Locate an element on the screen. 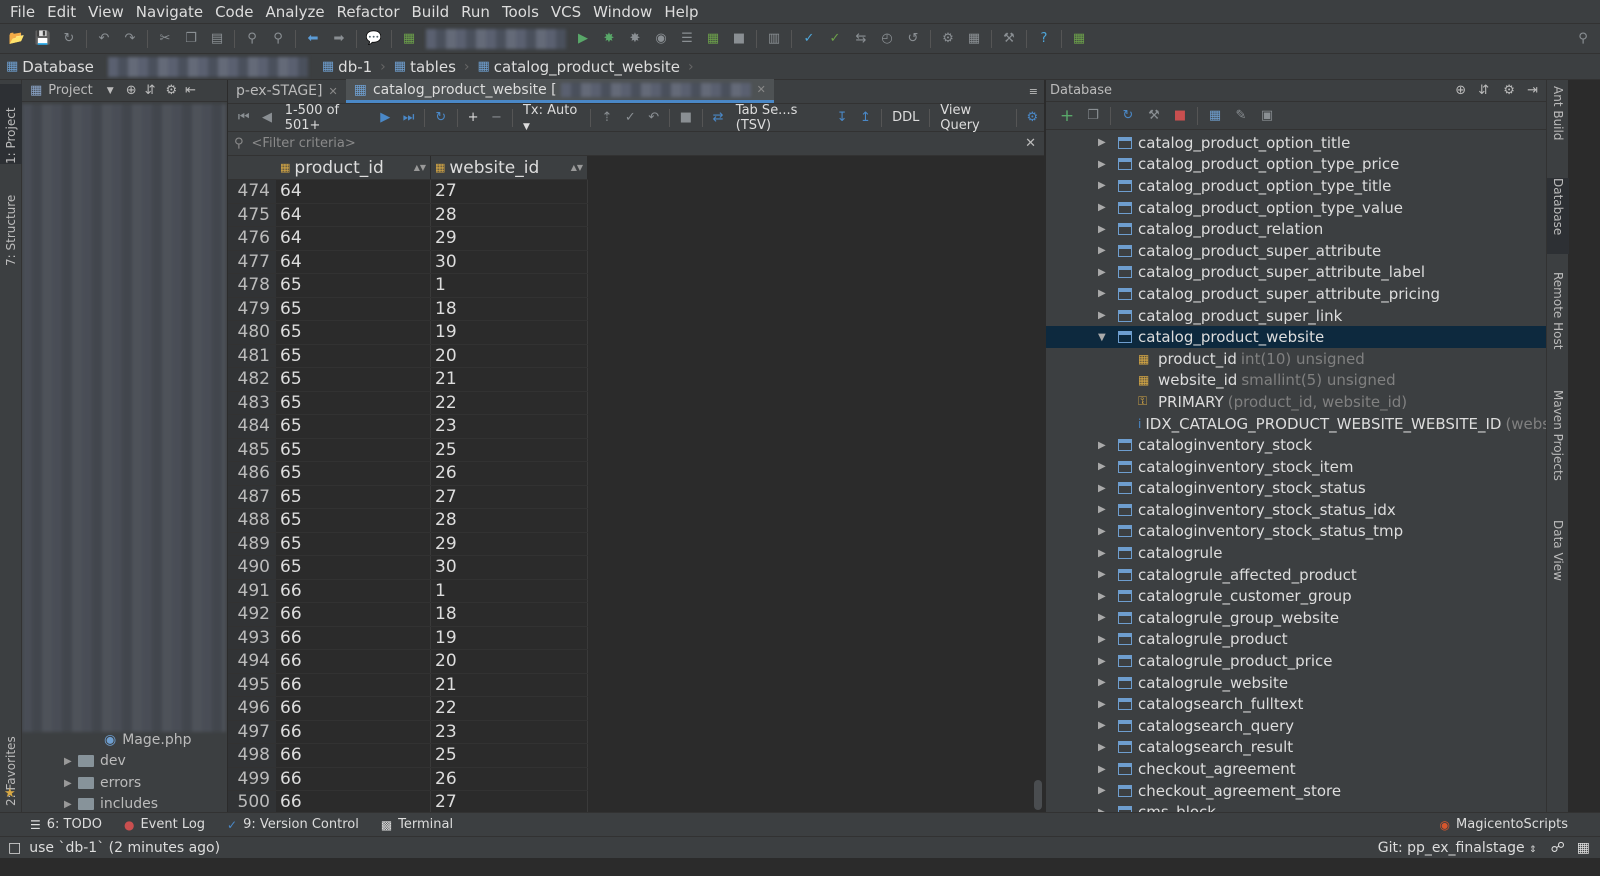 This screenshot has width=1600, height=876. column-header-website-id: ▦ website_id ▲▼ is located at coordinates (509, 167).